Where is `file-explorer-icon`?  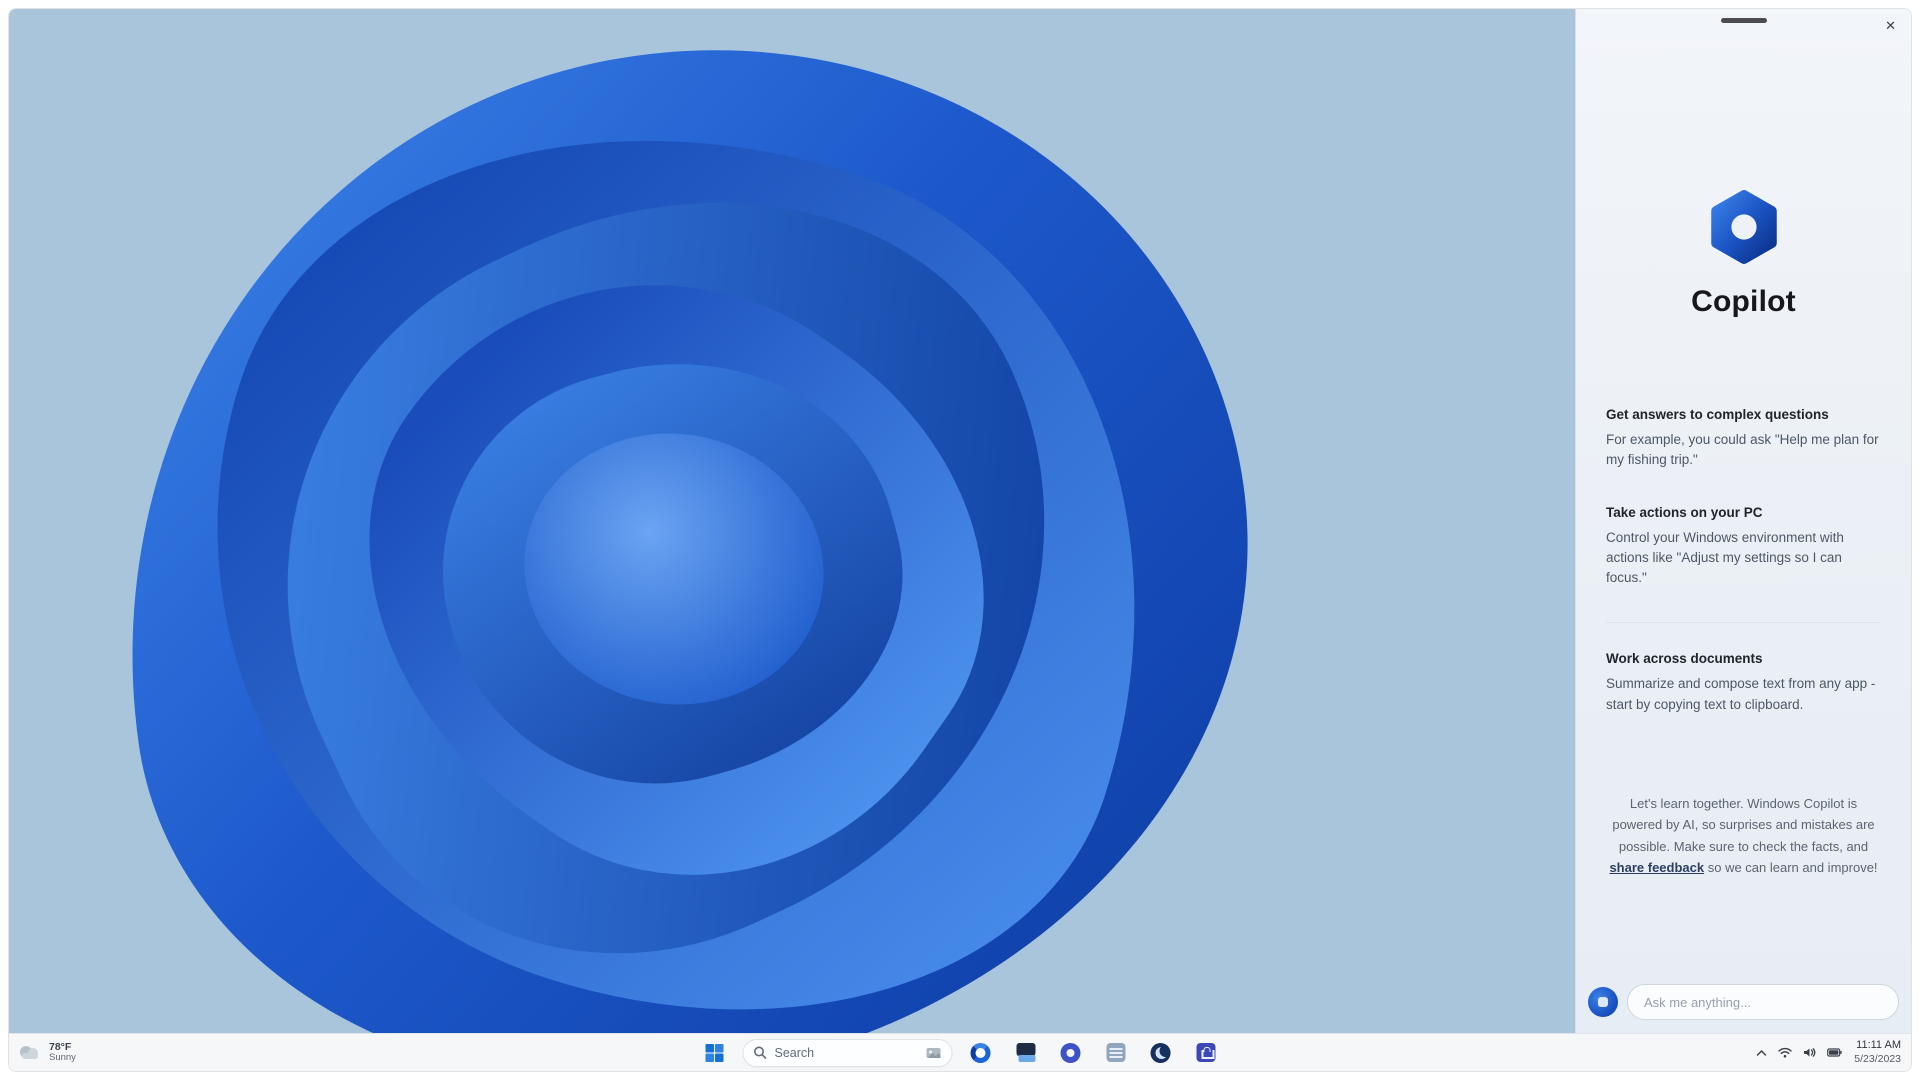
file-explorer-icon is located at coordinates (1025, 1052).